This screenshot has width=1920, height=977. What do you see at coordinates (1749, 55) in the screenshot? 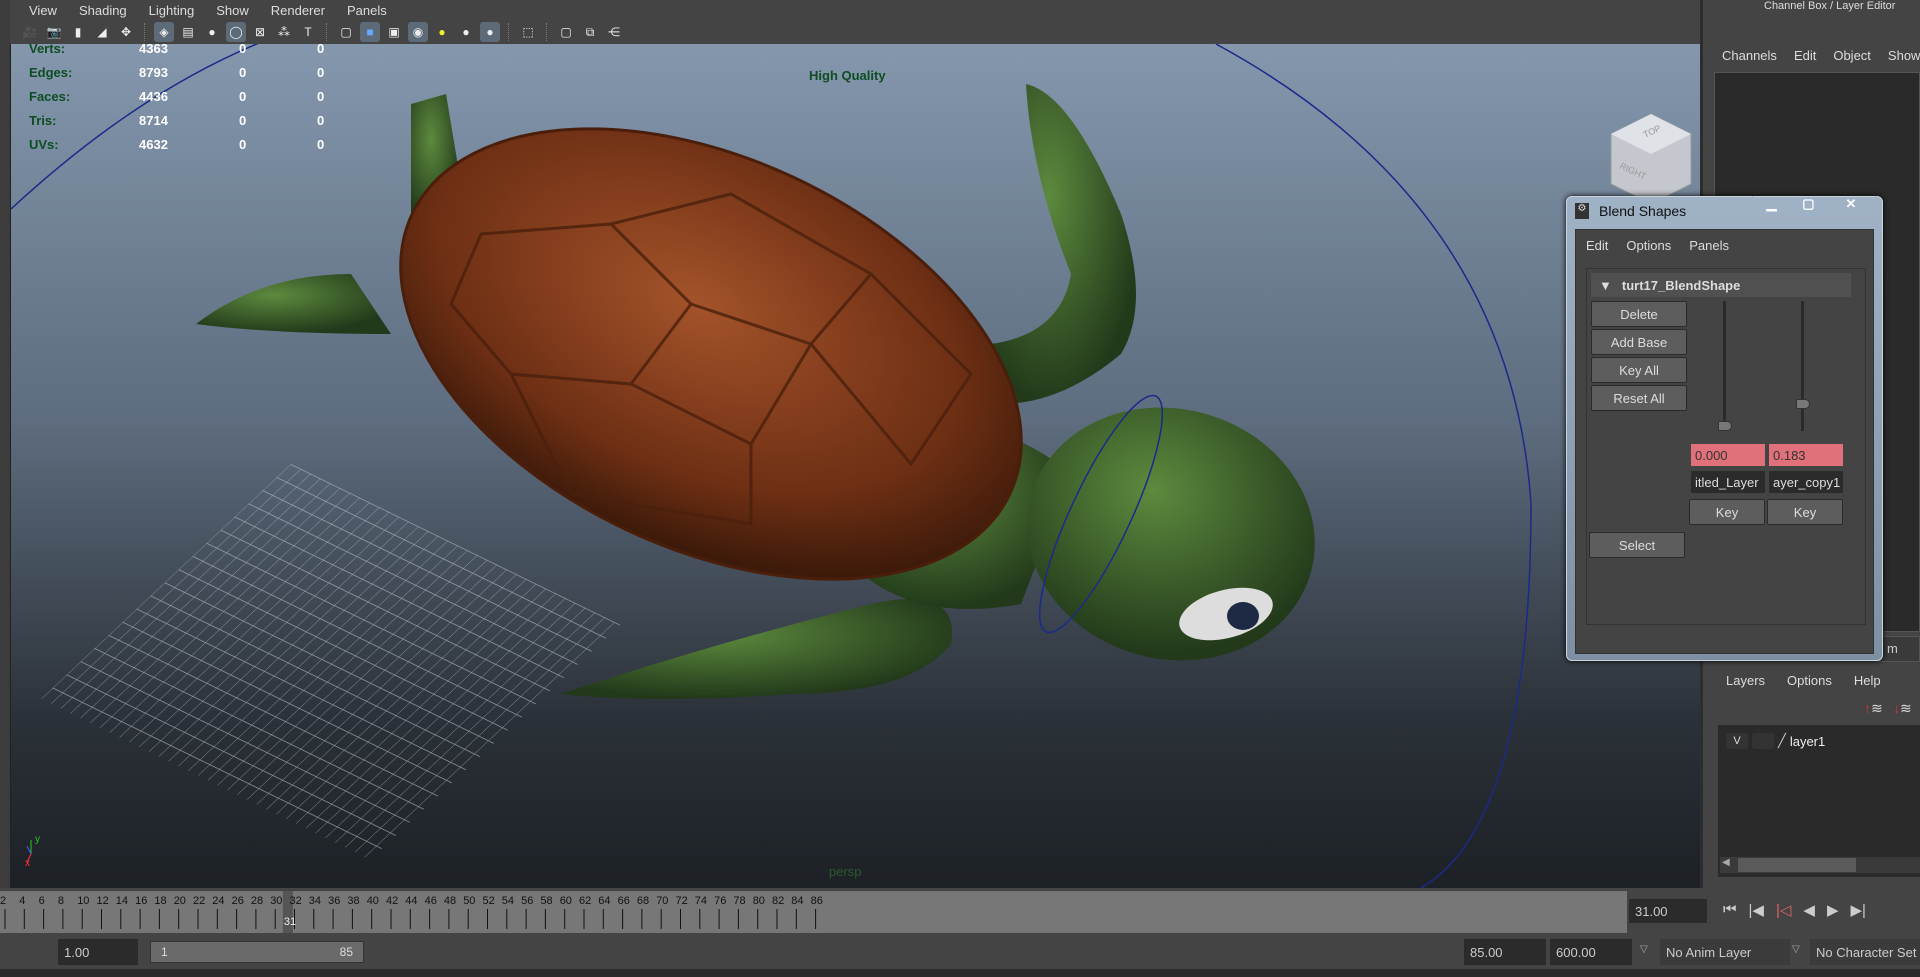
I see `menu-channels: Channels` at bounding box center [1749, 55].